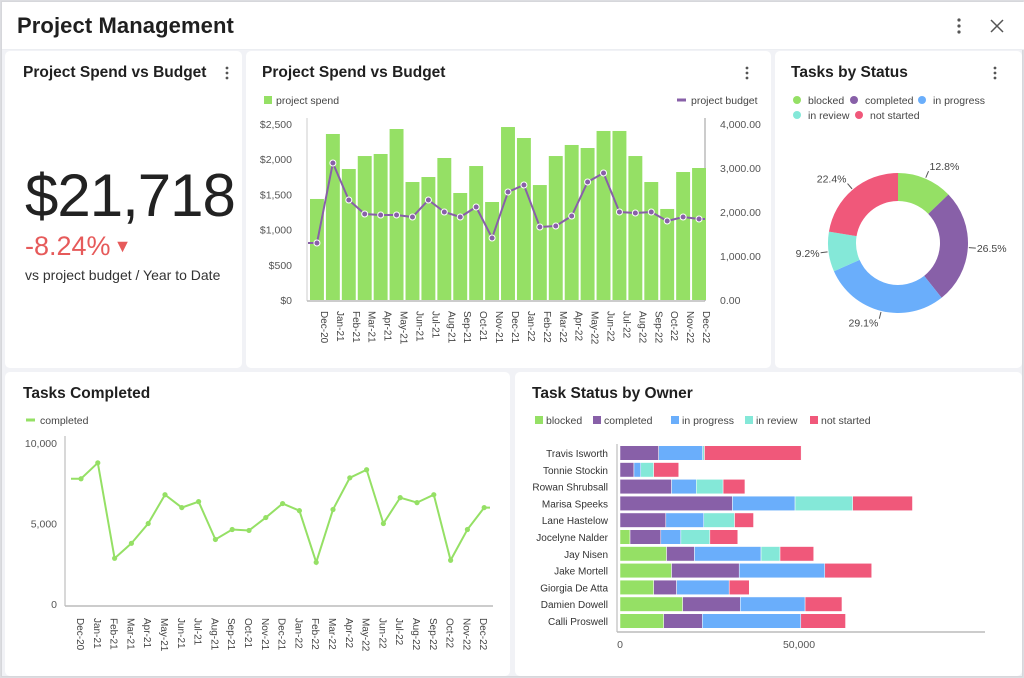 The height and width of the screenshot is (678, 1024). Describe the element at coordinates (705, 327) in the screenshot. I see `x-tick-label: Dec-22` at that location.